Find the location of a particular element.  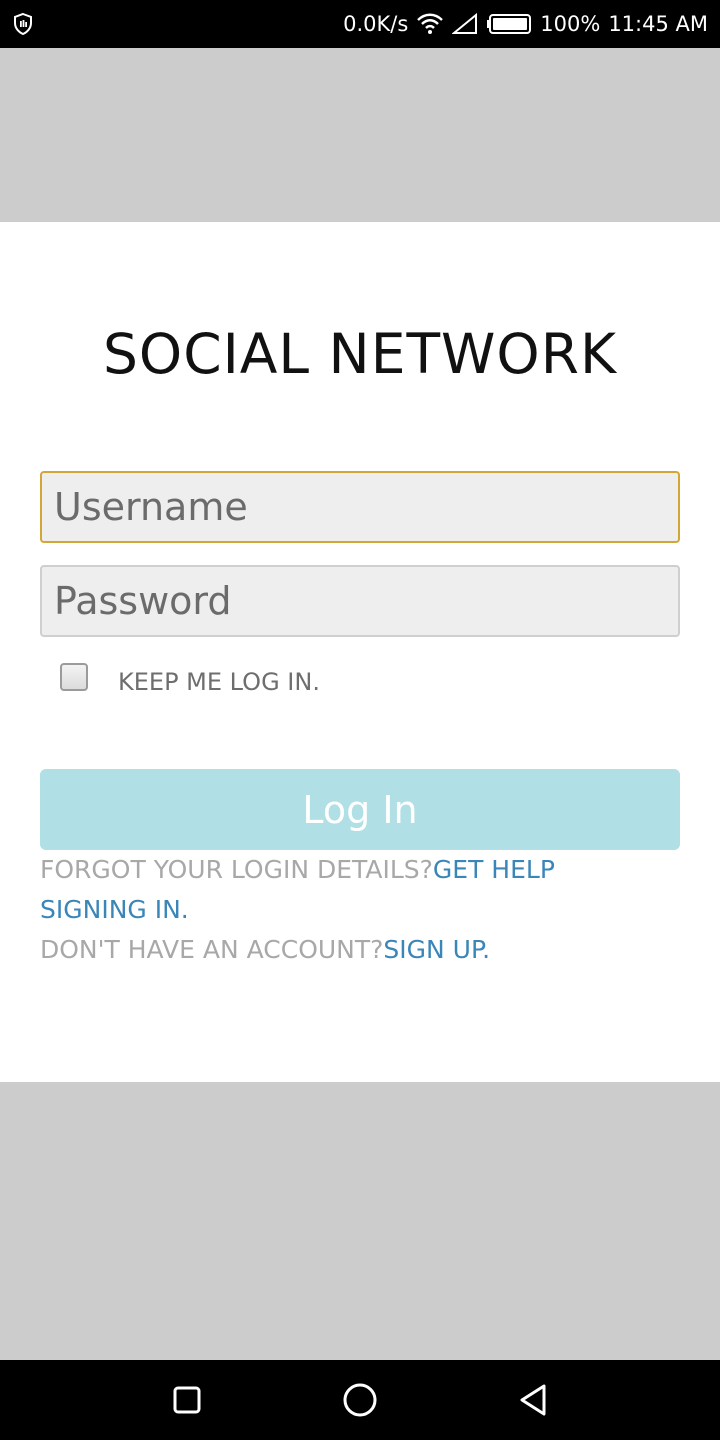

home-button is located at coordinates (360, 1400).